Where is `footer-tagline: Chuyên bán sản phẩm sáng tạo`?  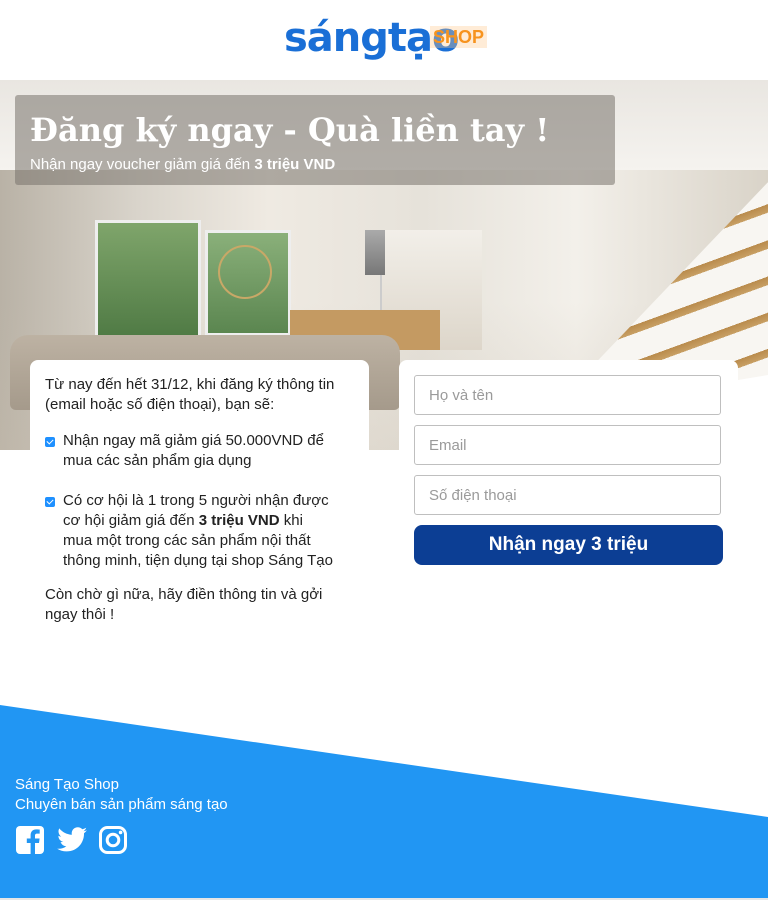 footer-tagline: Chuyên bán sản phẩm sáng tạo is located at coordinates (121, 804).